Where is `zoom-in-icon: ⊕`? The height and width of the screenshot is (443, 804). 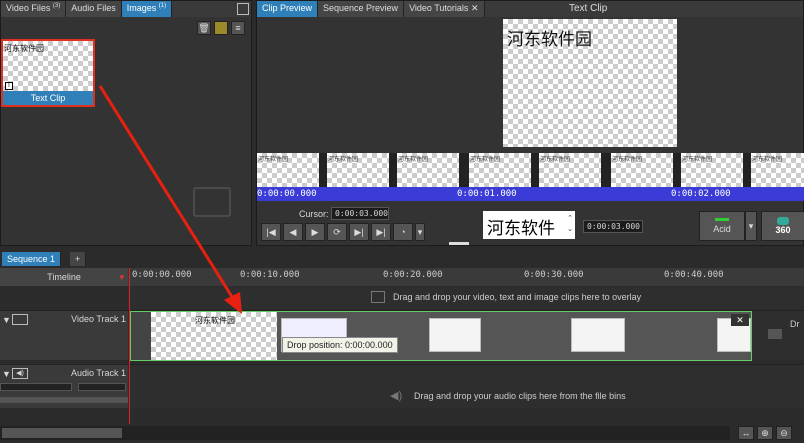 zoom-in-icon: ⊕ is located at coordinates (765, 433).